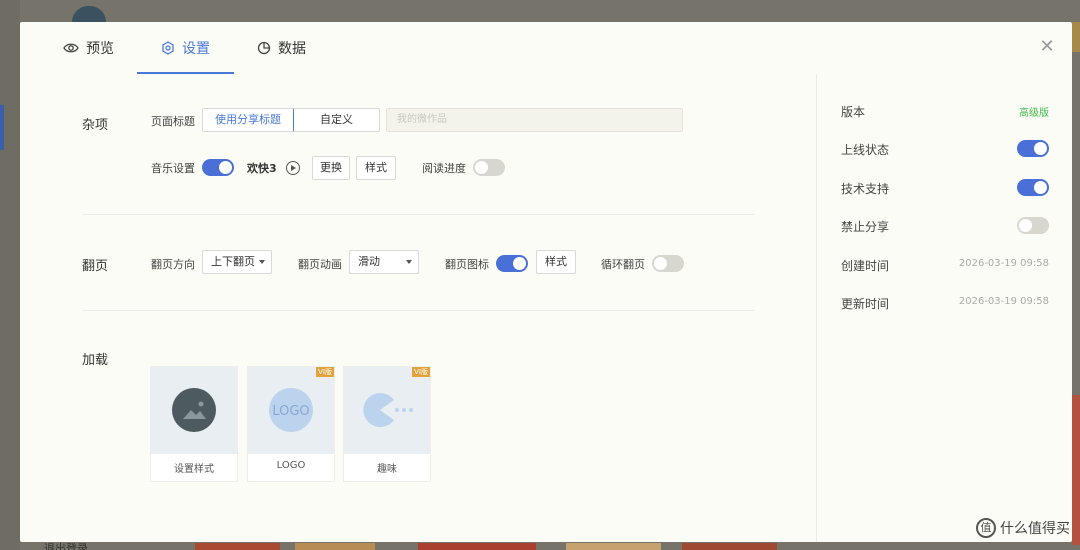 Image resolution: width=1080 pixels, height=550 pixels. I want to click on page-title-segmented-control: 使用分享标题 自定义, so click(291, 120).